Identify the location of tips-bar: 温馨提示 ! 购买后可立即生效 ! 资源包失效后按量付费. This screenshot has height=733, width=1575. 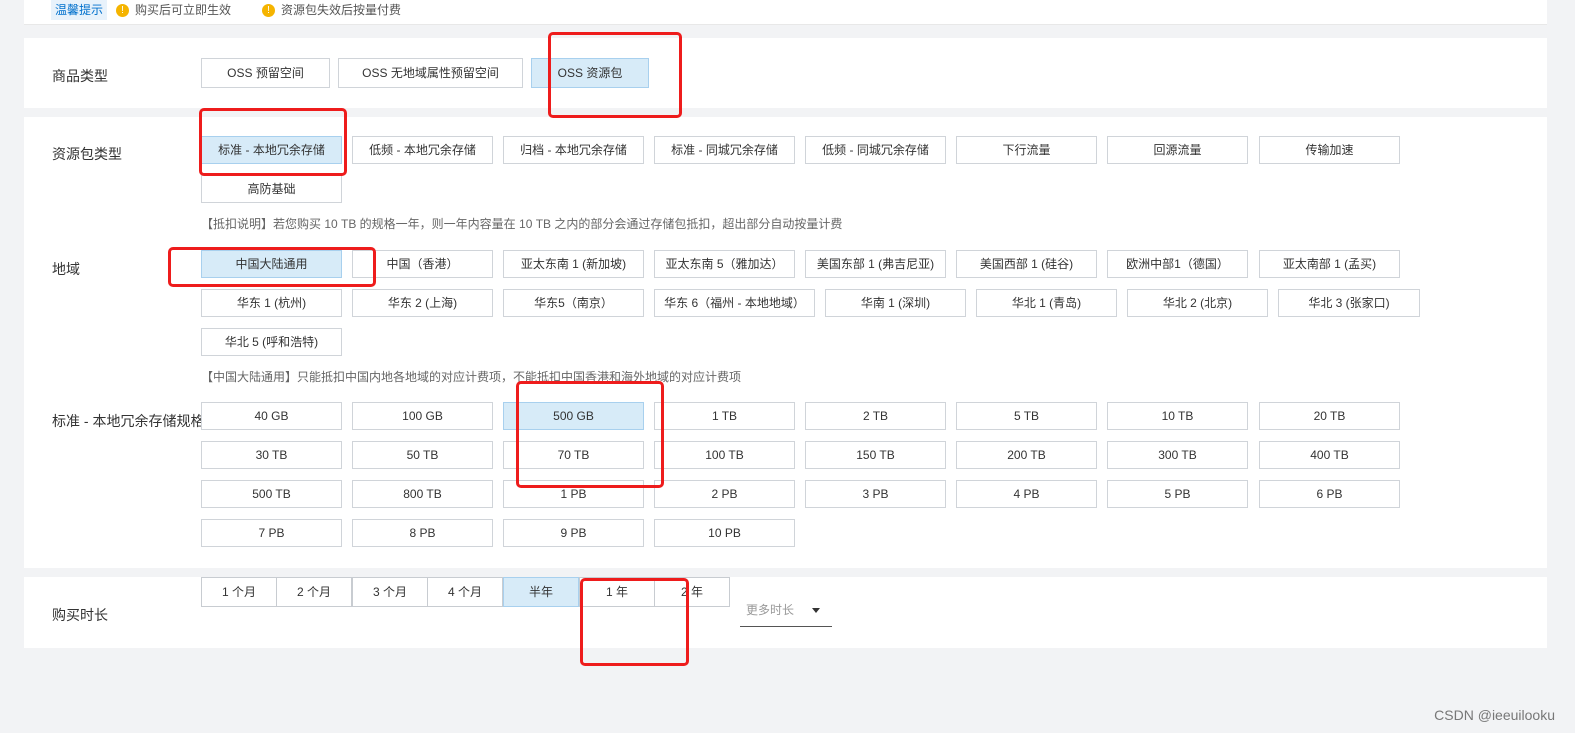
(785, 12).